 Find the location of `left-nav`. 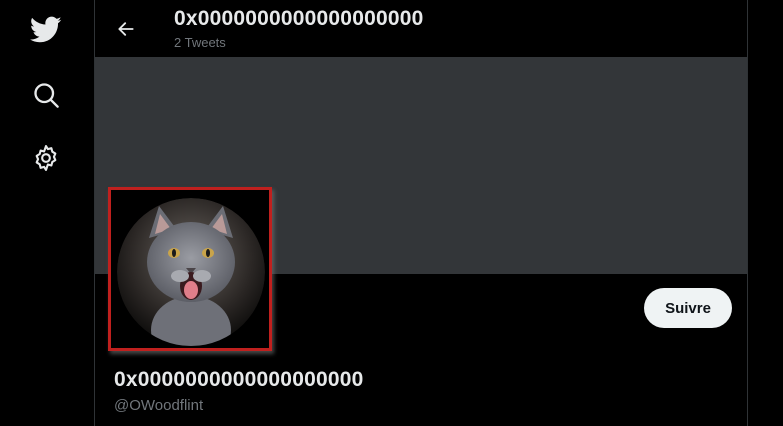

left-nav is located at coordinates (47, 213).